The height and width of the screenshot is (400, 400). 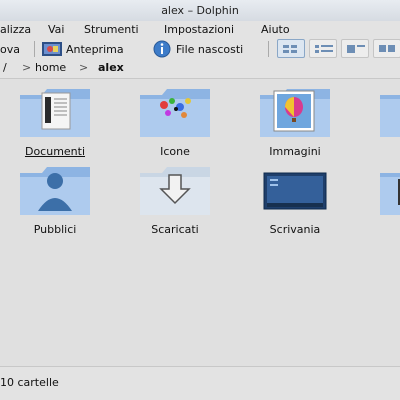 I want to click on videos-folder-icon, so click(x=390, y=194).